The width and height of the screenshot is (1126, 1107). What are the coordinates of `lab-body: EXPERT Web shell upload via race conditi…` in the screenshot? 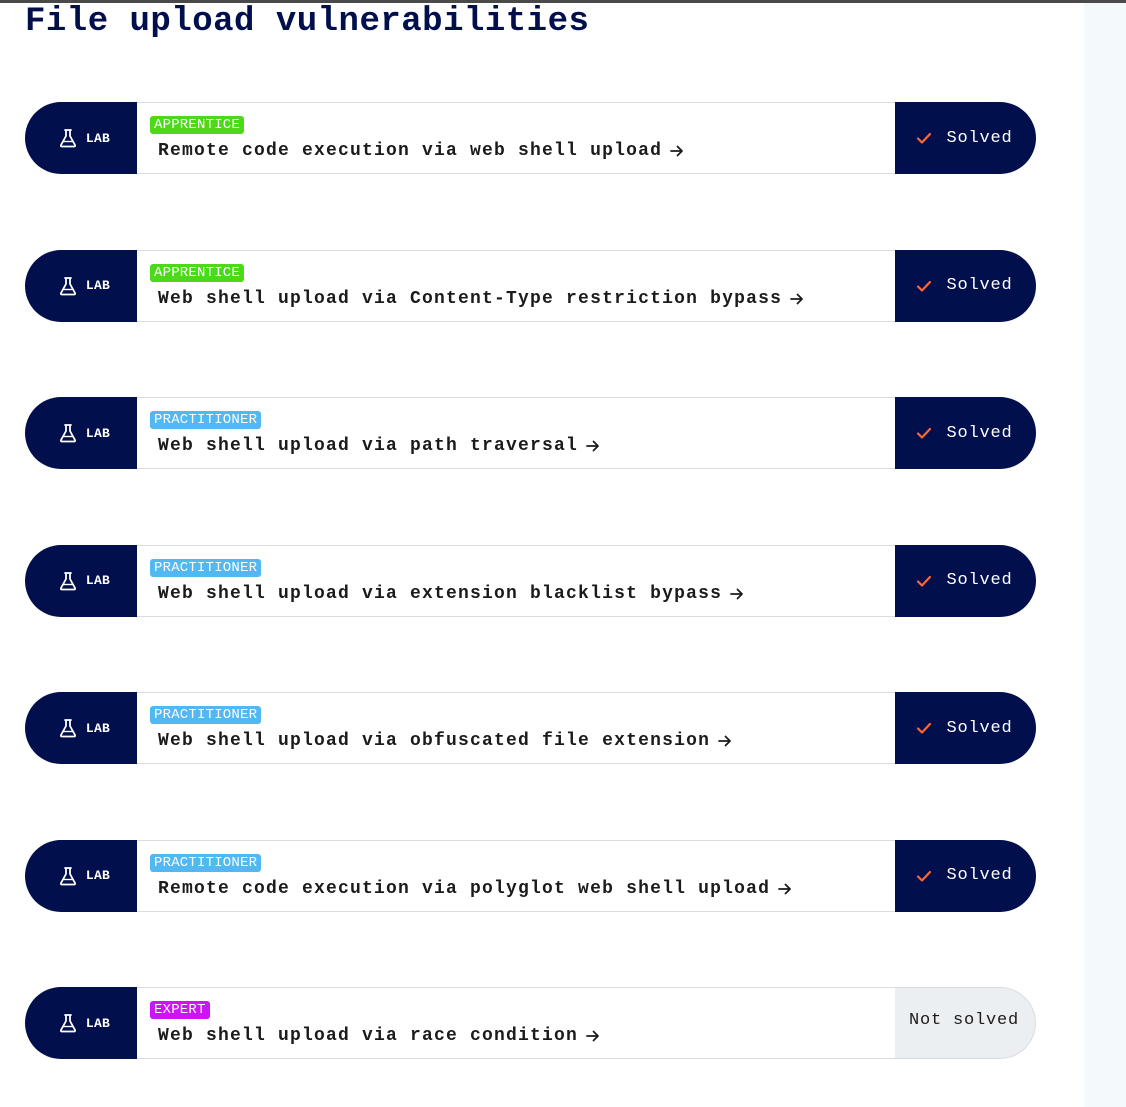 It's located at (516, 1023).